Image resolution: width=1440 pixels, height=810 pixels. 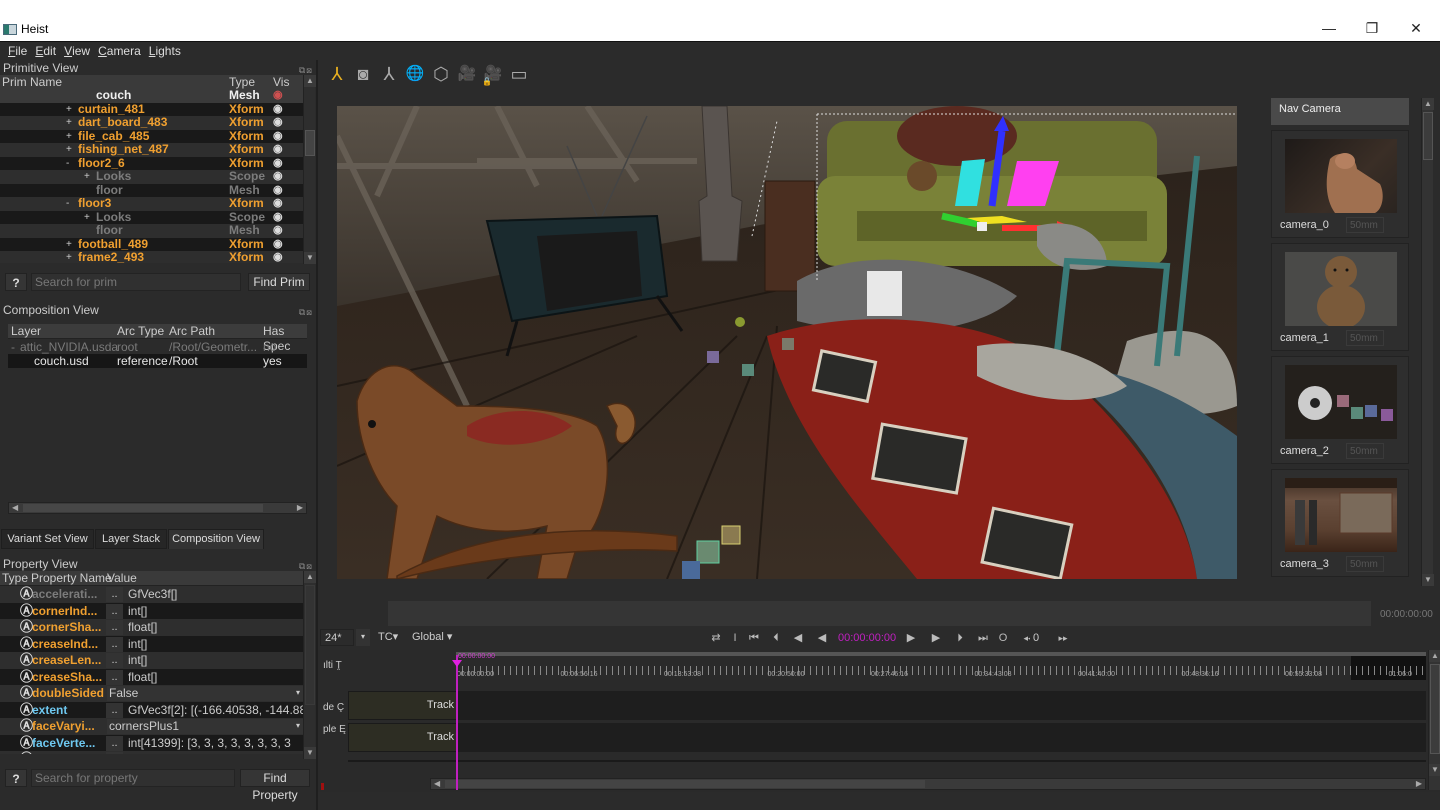 What do you see at coordinates (45, 51) in the screenshot?
I see `menu-edit: Edit` at bounding box center [45, 51].